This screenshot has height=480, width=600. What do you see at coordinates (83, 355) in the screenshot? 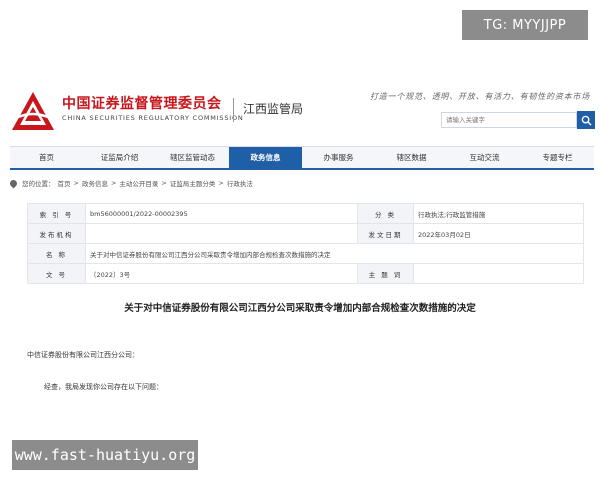
I see `document-addressee: 中信证券股份有限公司江西分公司：` at bounding box center [83, 355].